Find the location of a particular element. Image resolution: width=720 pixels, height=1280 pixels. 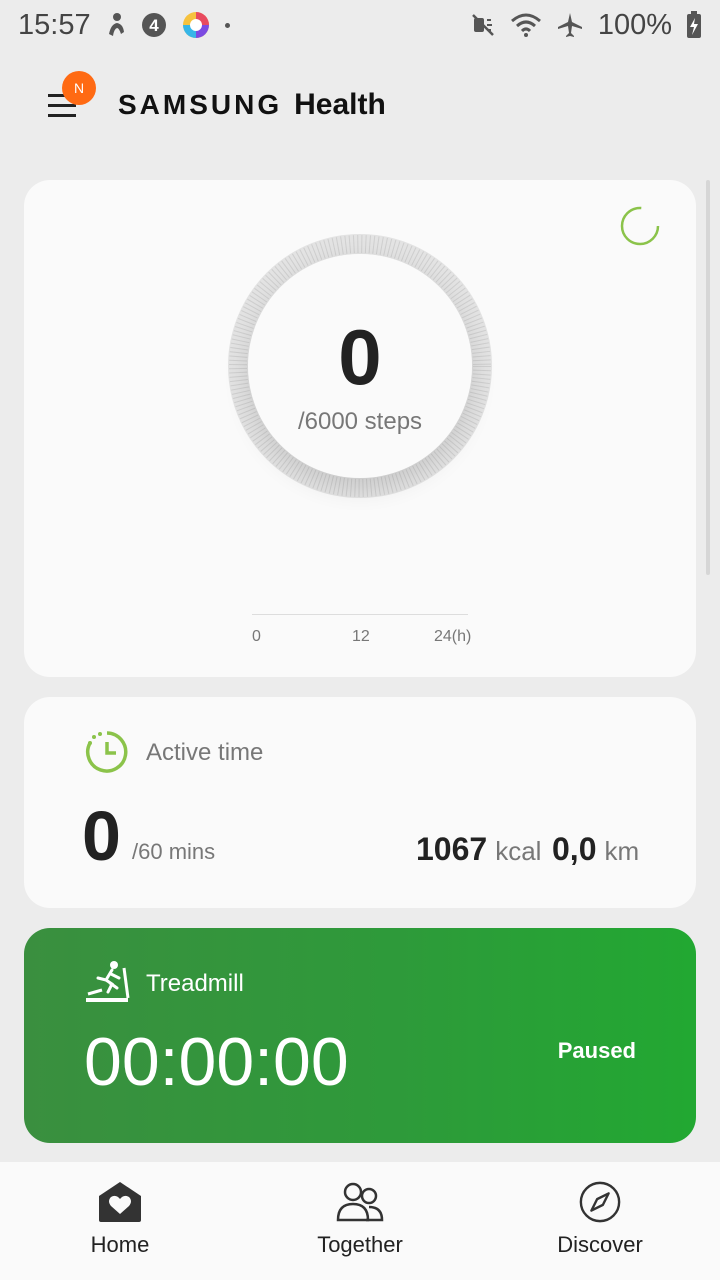

scroll-indicator is located at coordinates (708, 377).